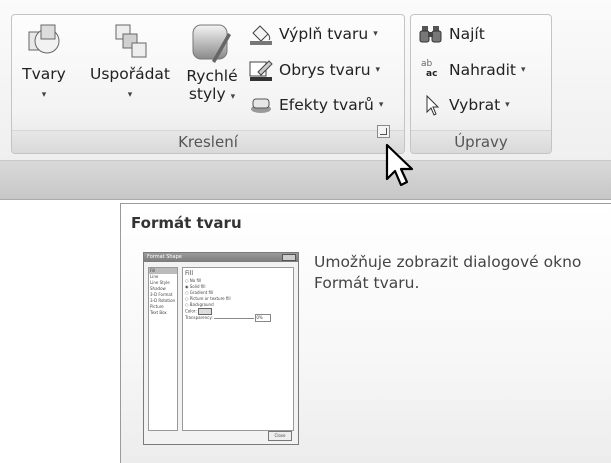 The width and height of the screenshot is (611, 463). Describe the element at coordinates (507, 105) in the screenshot. I see `select-dropdown-icon: ▾` at that location.